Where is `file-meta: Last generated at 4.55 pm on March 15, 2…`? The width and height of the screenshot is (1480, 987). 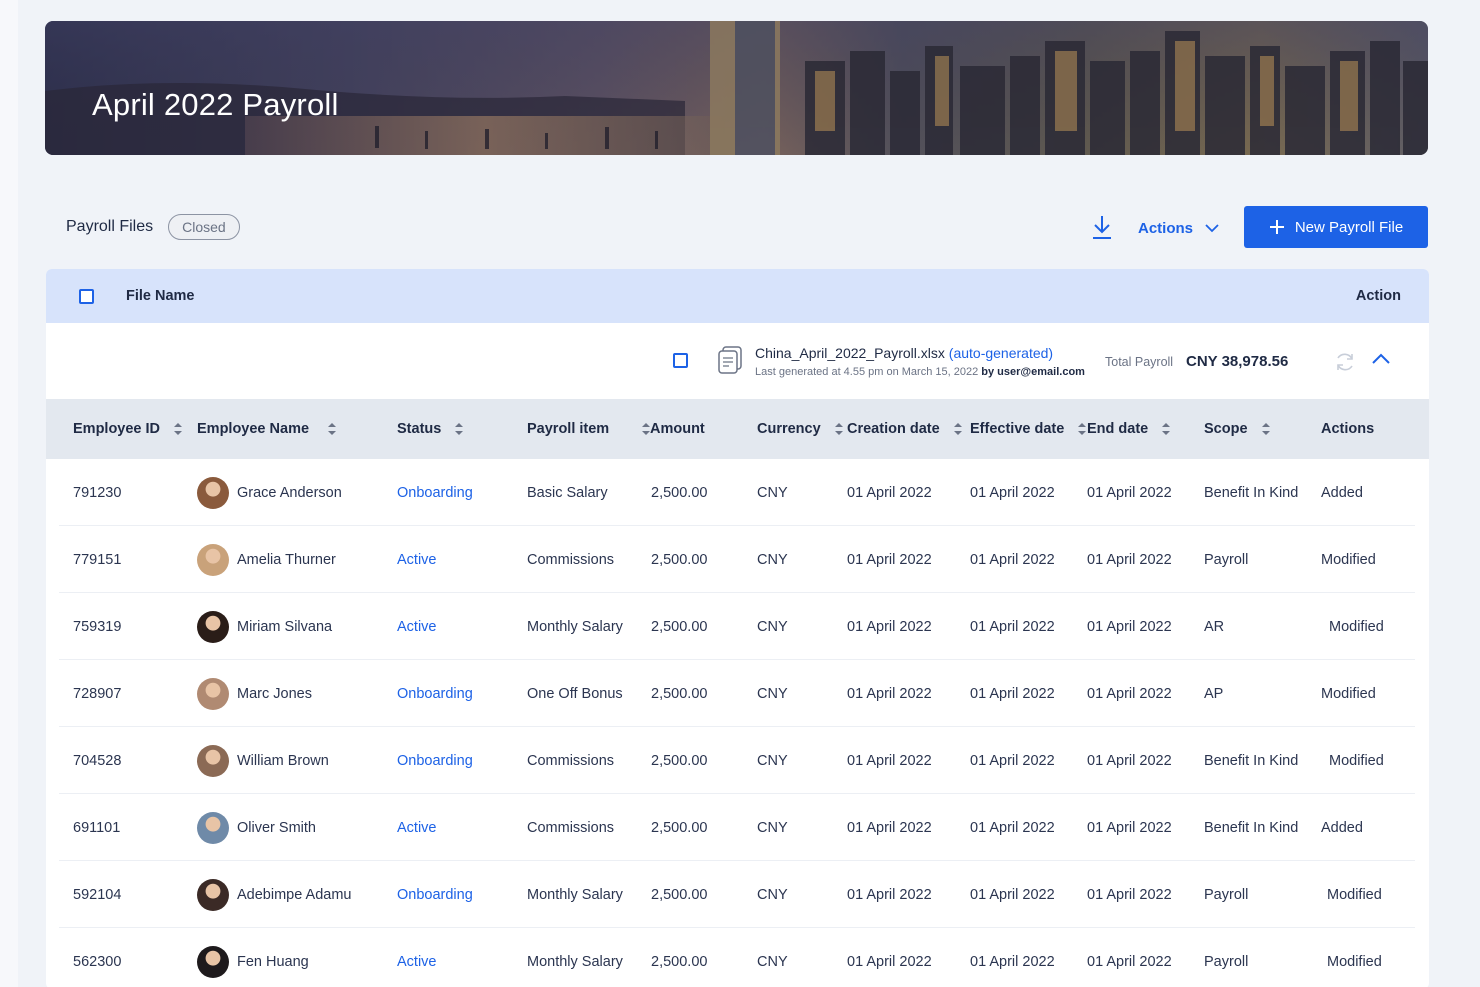
file-meta: Last generated at 4.55 pm on March 15, 2… is located at coordinates (920, 372).